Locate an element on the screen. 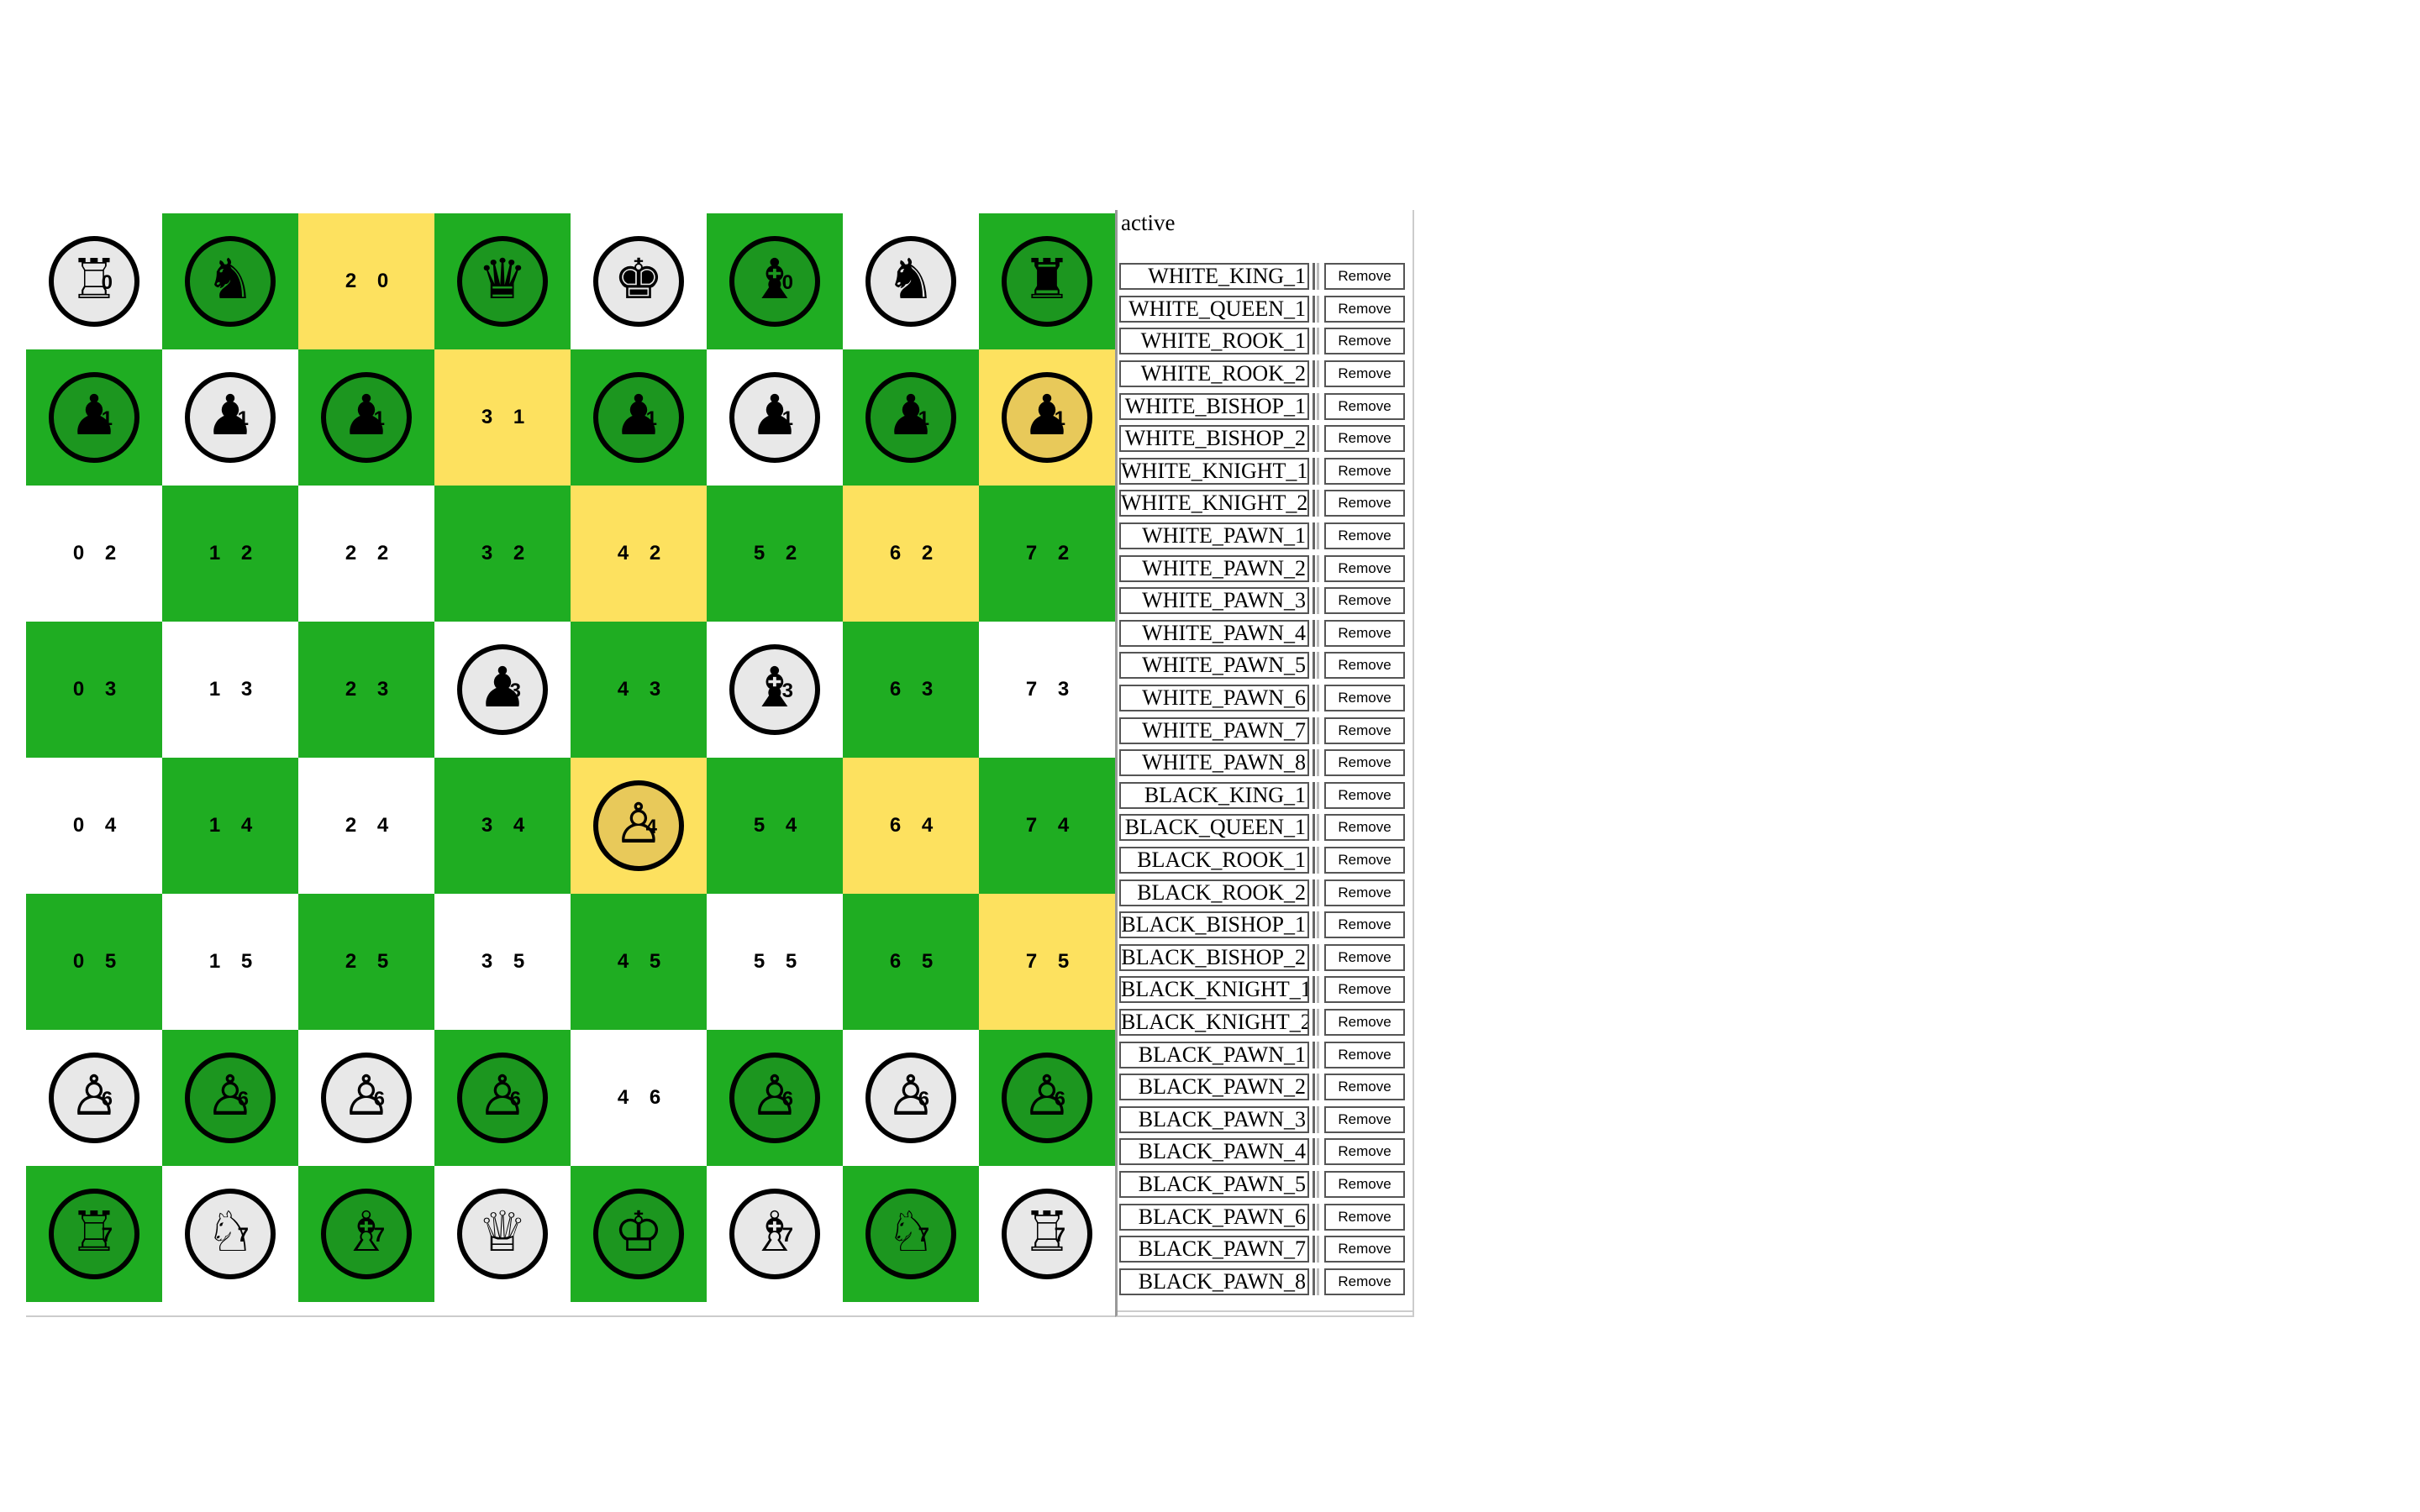 This screenshot has height=1512, width=2420. board-square: 1 3 is located at coordinates (230, 690).